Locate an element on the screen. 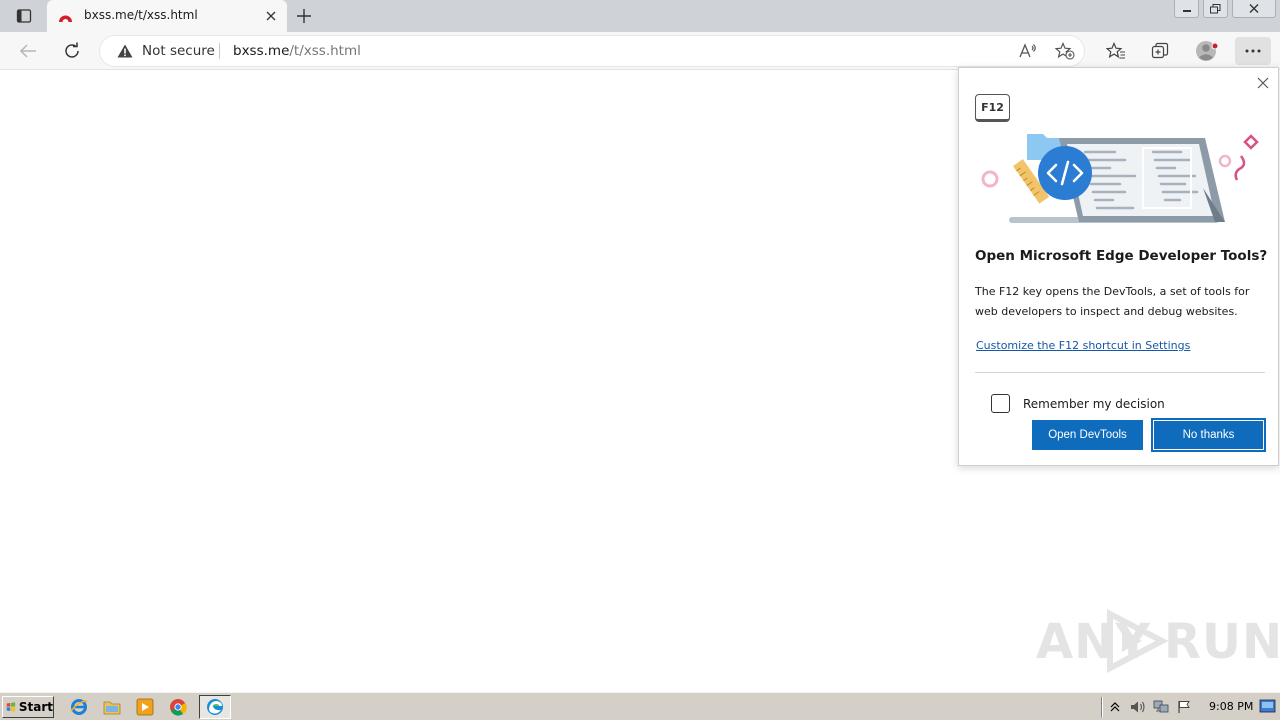  more-dots-icon is located at coordinates (1253, 51).